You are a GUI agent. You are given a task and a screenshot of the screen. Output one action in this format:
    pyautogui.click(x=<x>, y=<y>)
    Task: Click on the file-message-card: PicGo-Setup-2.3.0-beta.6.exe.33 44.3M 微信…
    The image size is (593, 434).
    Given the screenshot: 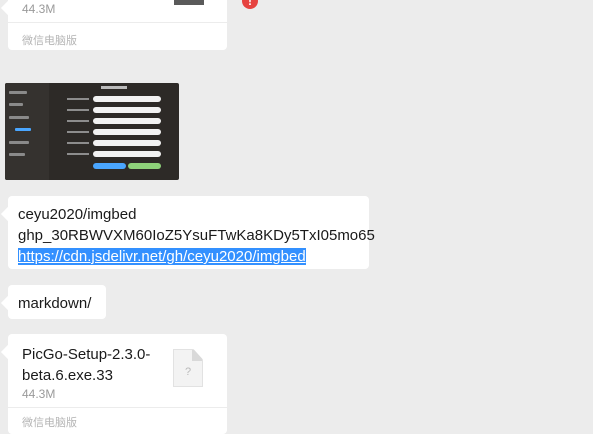 What is the action you would take?
    pyautogui.click(x=117, y=384)
    